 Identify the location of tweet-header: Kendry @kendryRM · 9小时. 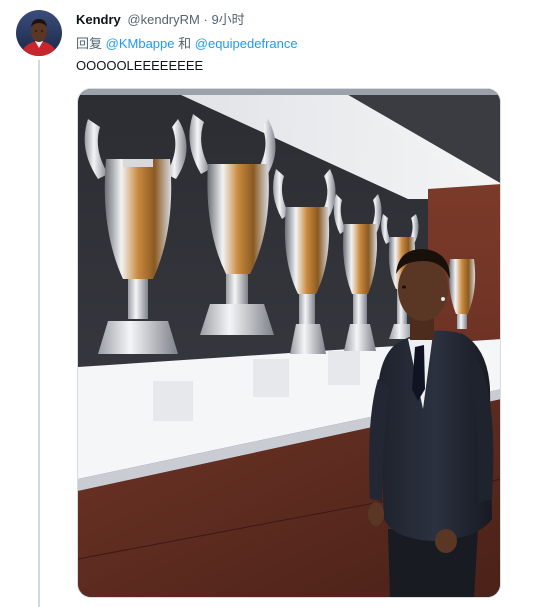
(160, 19).